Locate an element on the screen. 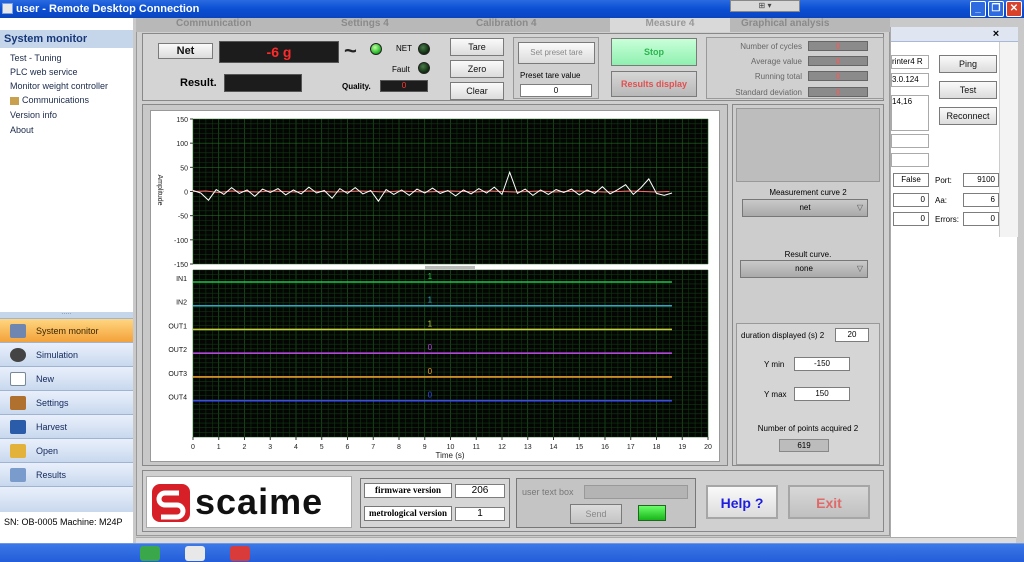  y-tick-label: 150 is located at coordinates (182, 120).